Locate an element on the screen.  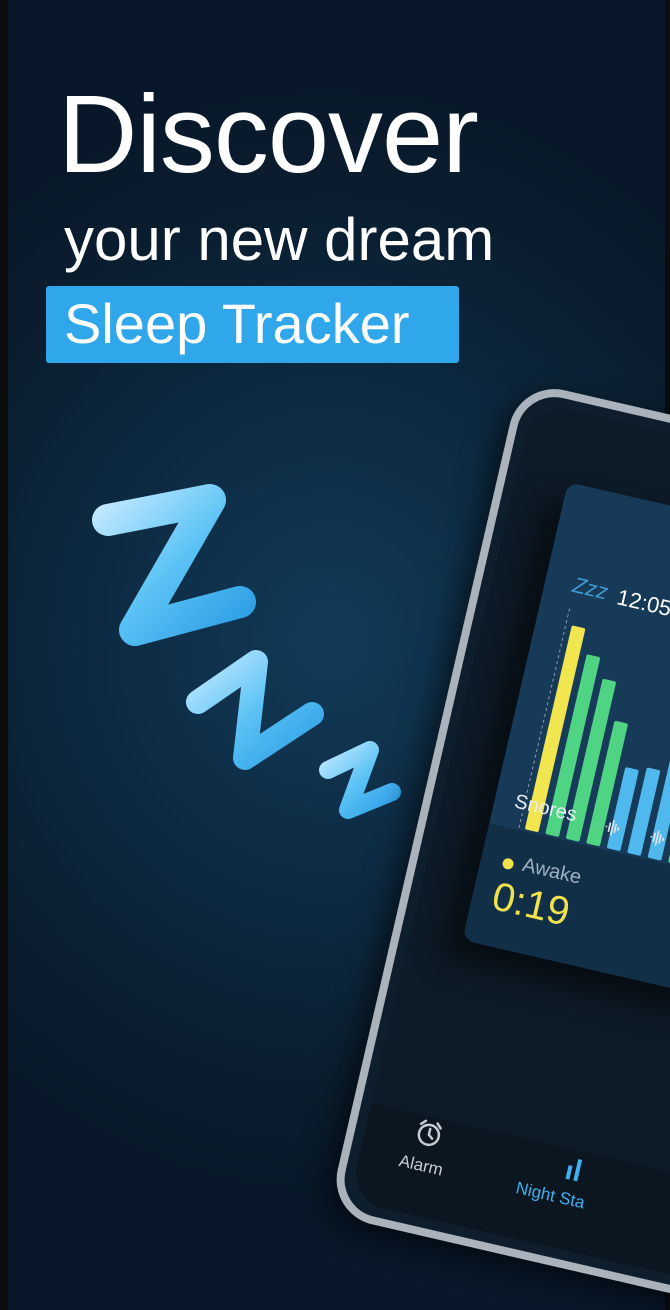
tab-night-stats: Night Sta is located at coordinates (550, 1186).